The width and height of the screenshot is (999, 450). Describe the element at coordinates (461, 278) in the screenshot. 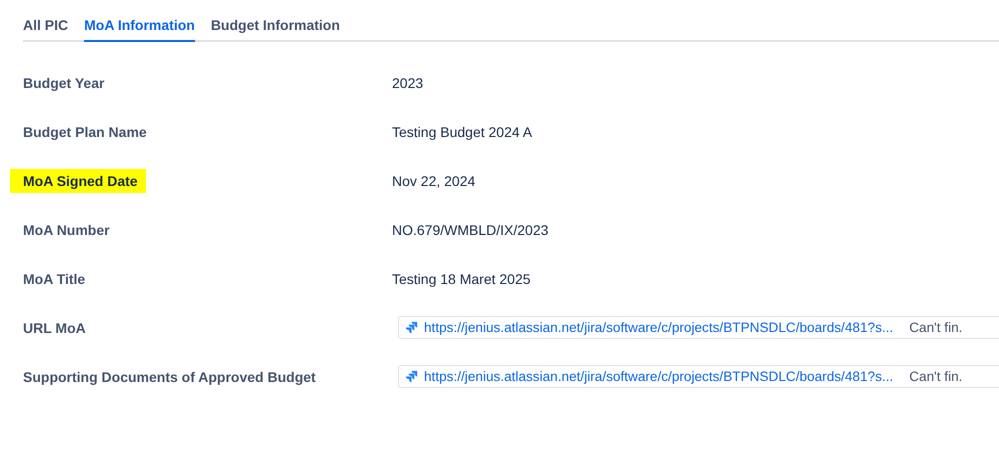

I see `field-value: Testing 18 Maret 2025` at that location.